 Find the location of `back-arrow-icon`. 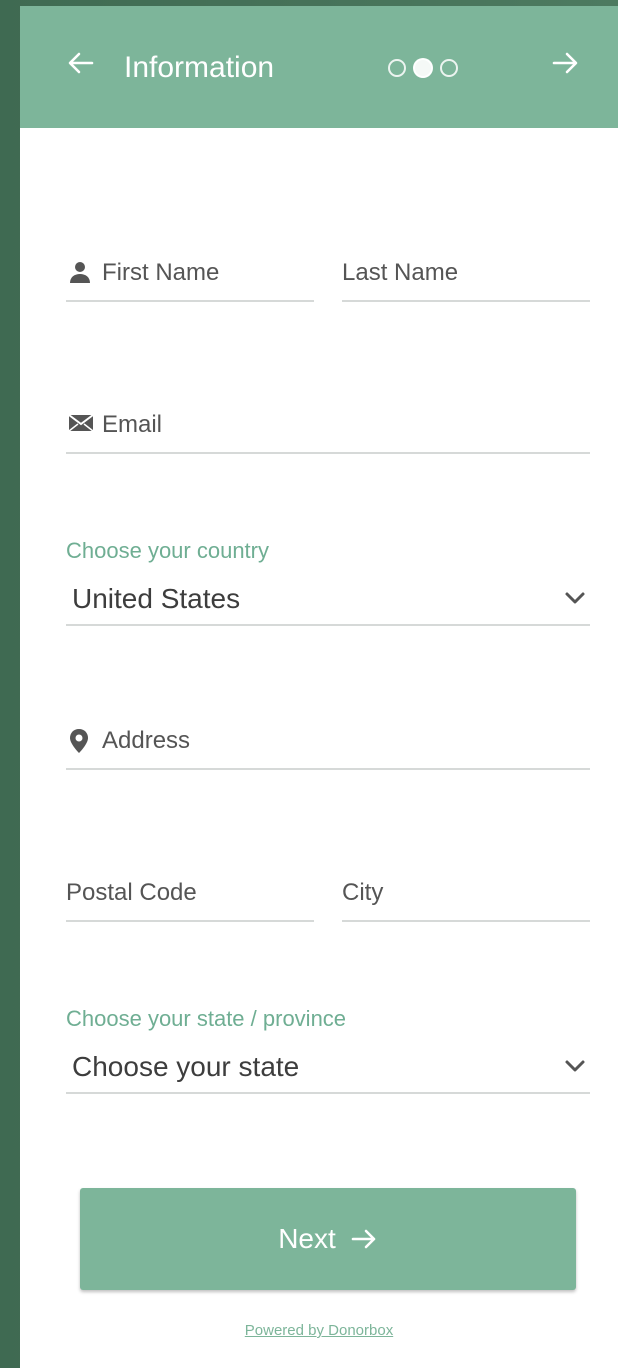

back-arrow-icon is located at coordinates (81, 63).